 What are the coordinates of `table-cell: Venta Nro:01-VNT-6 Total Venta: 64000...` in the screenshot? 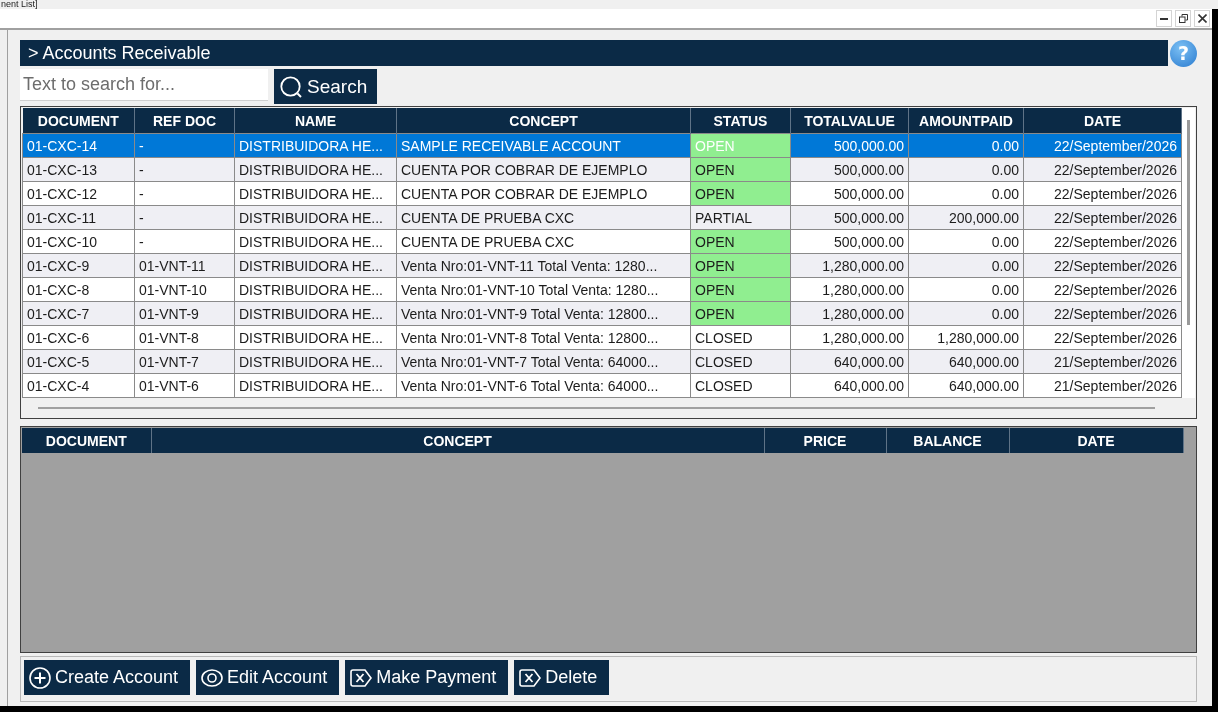 It's located at (543, 385).